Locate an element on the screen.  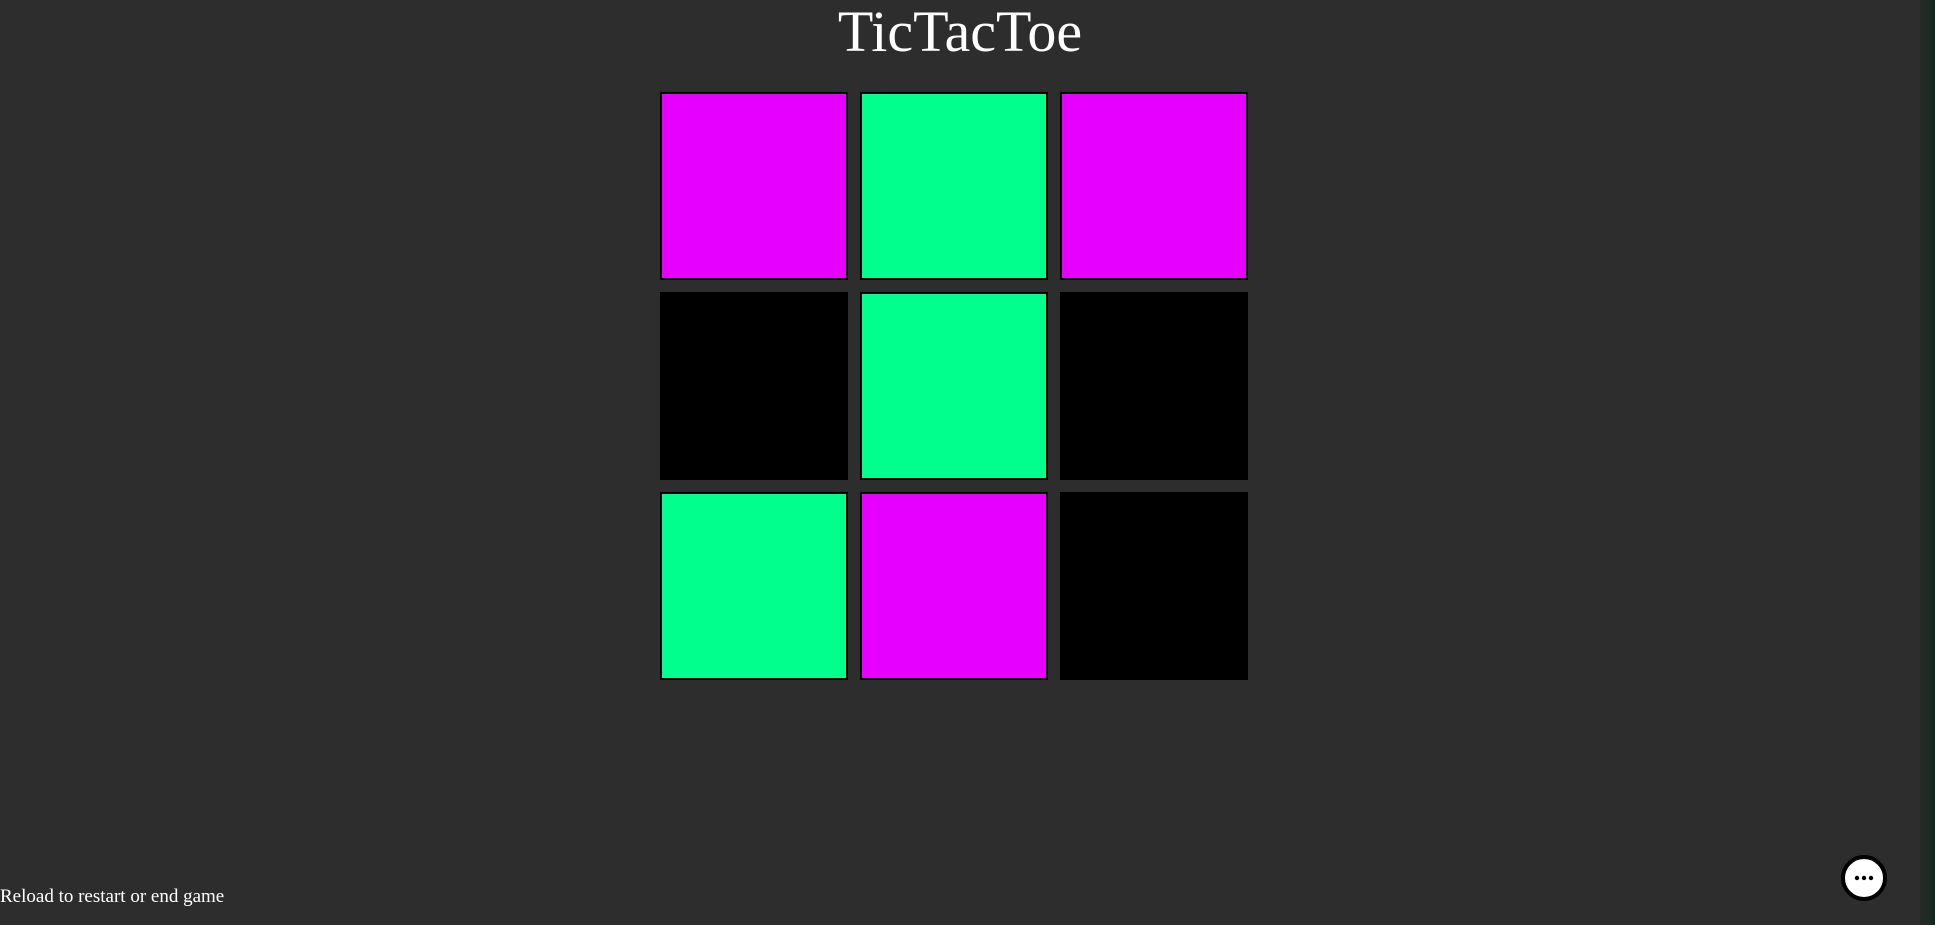
chat-button is located at coordinates (1864, 878).